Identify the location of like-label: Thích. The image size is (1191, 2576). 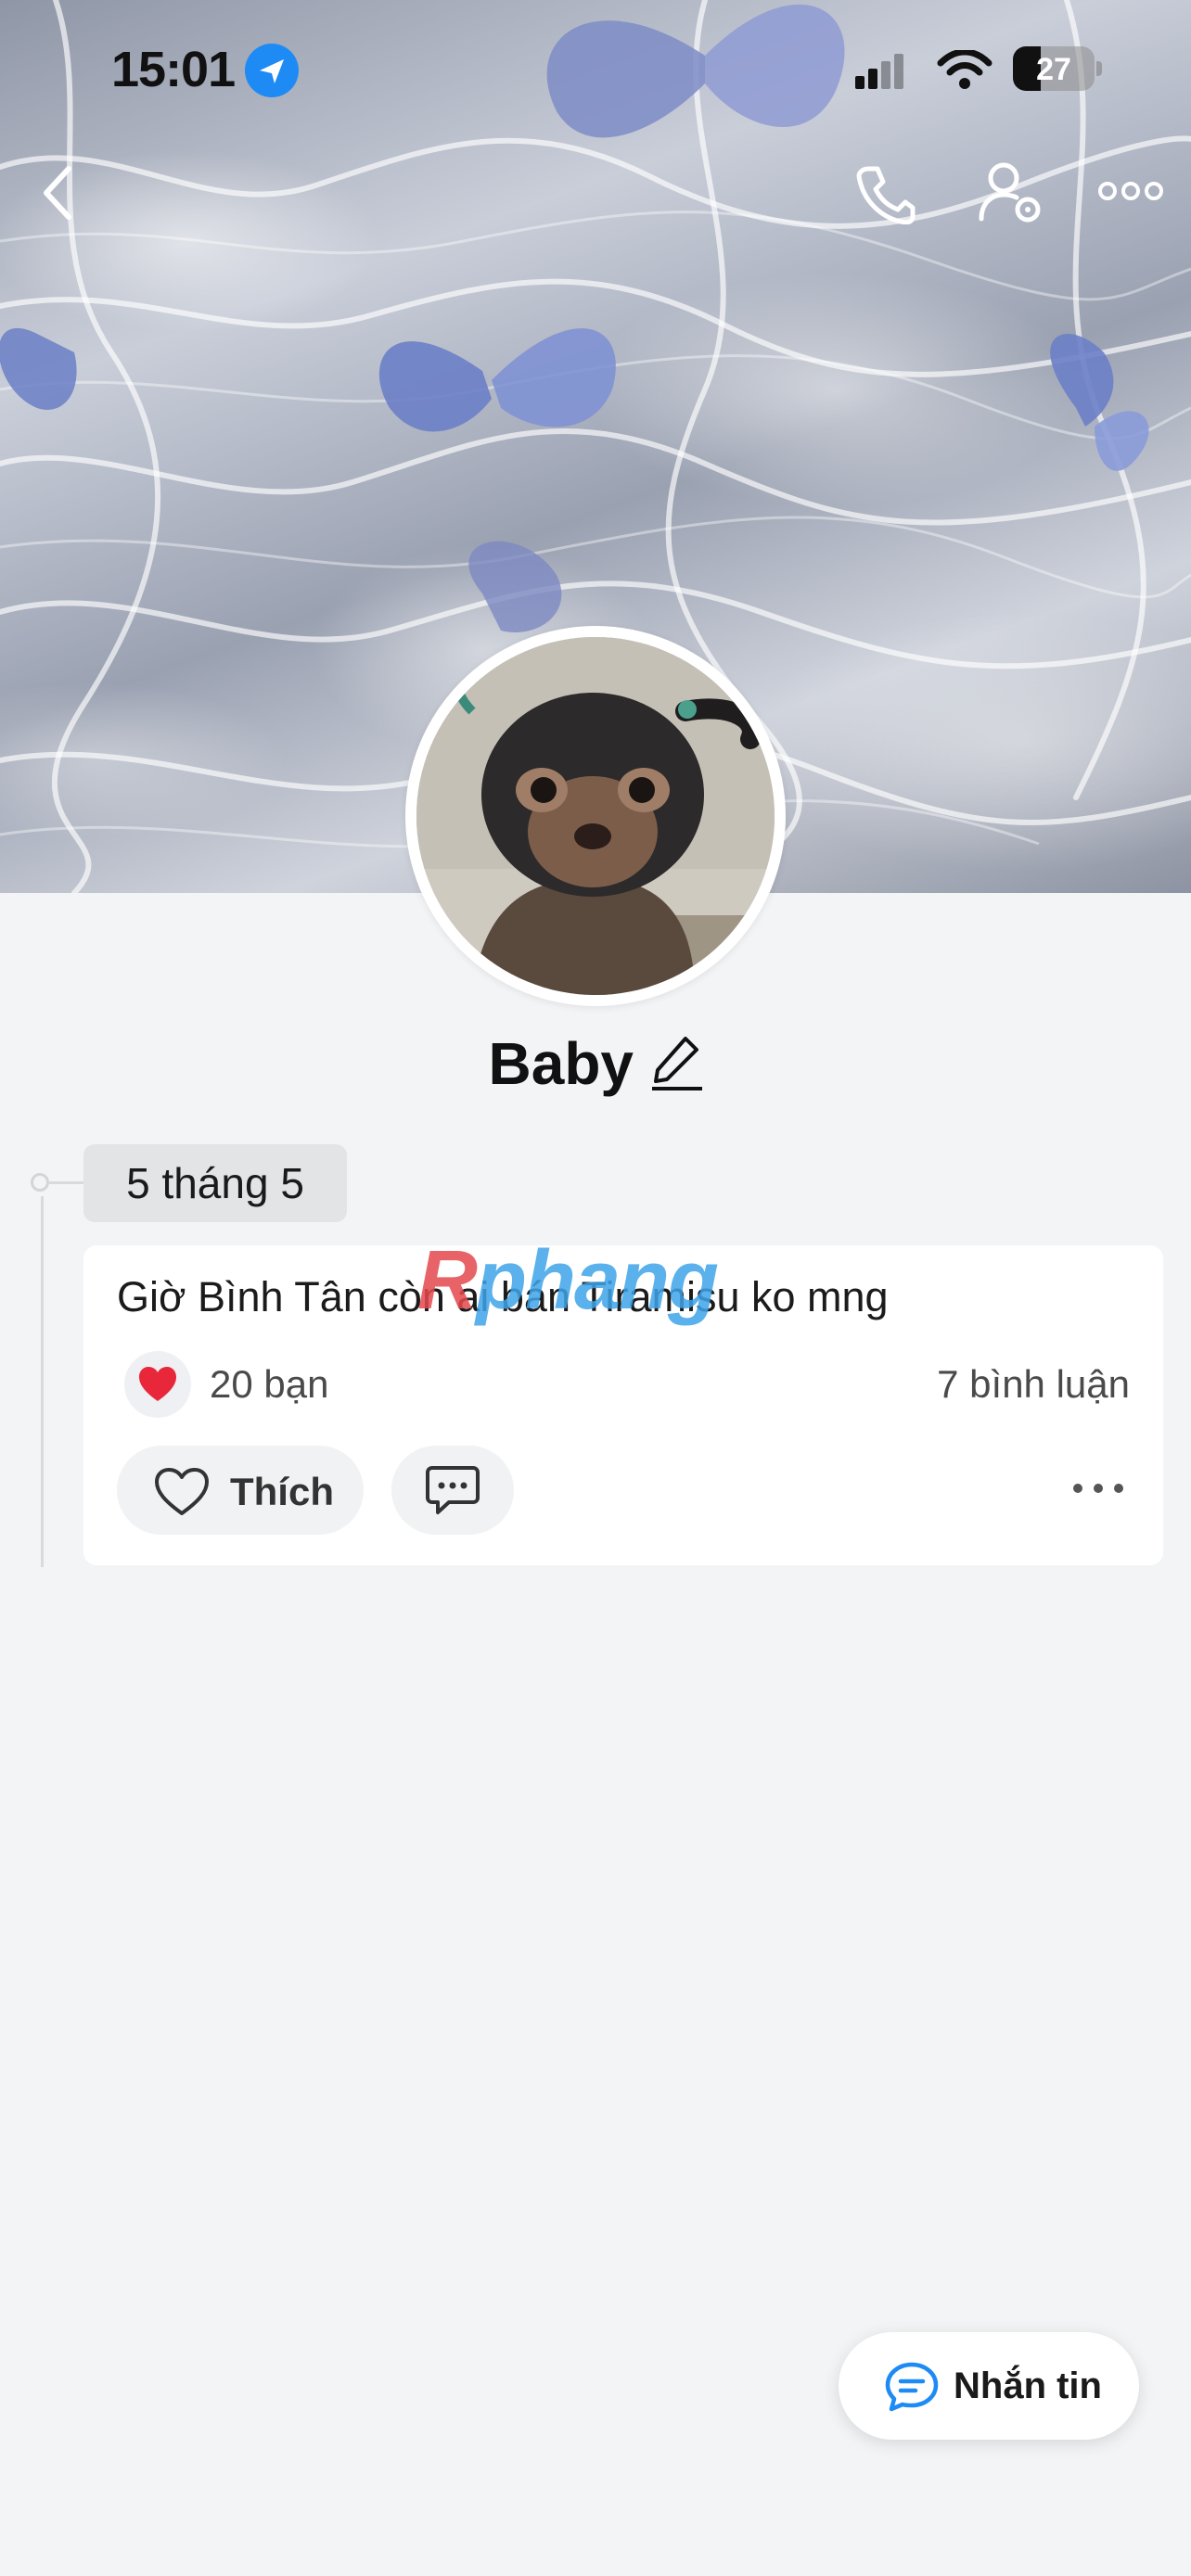
(282, 1491).